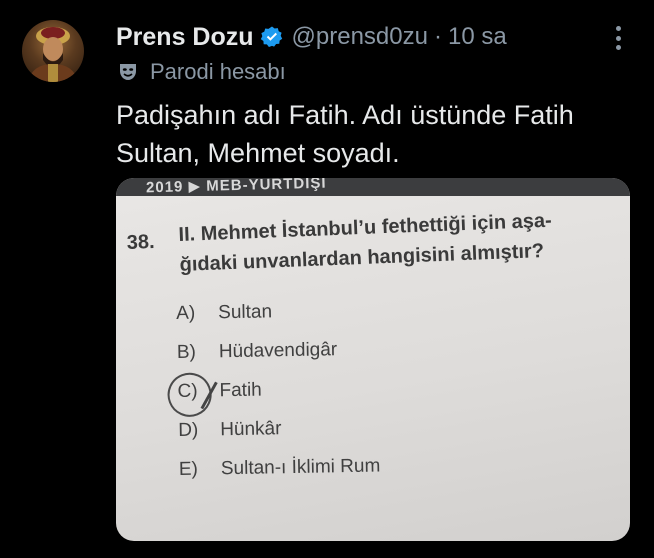  What do you see at coordinates (373, 187) in the screenshot?
I see `exam-header-strip: 2019 ▶ MEB-YURTDIŞI` at bounding box center [373, 187].